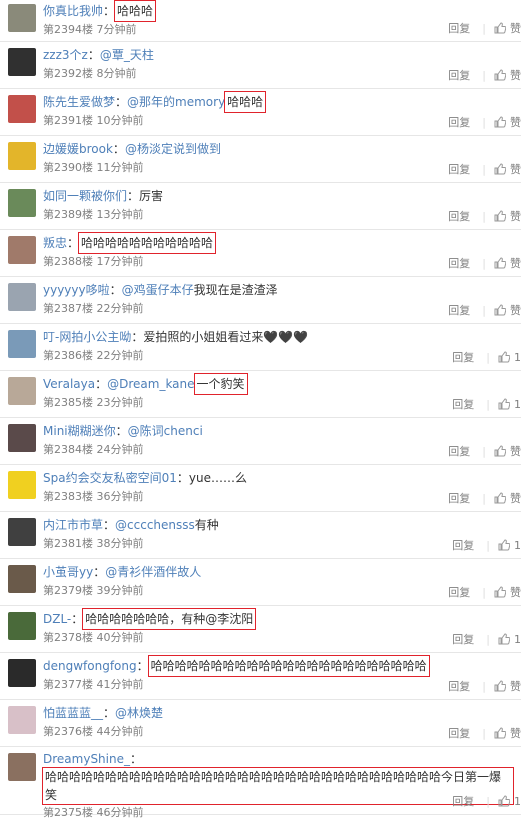 This screenshot has height=822, width=529. What do you see at coordinates (68, 355) in the screenshot?
I see `floor-number: 第2386楼` at bounding box center [68, 355].